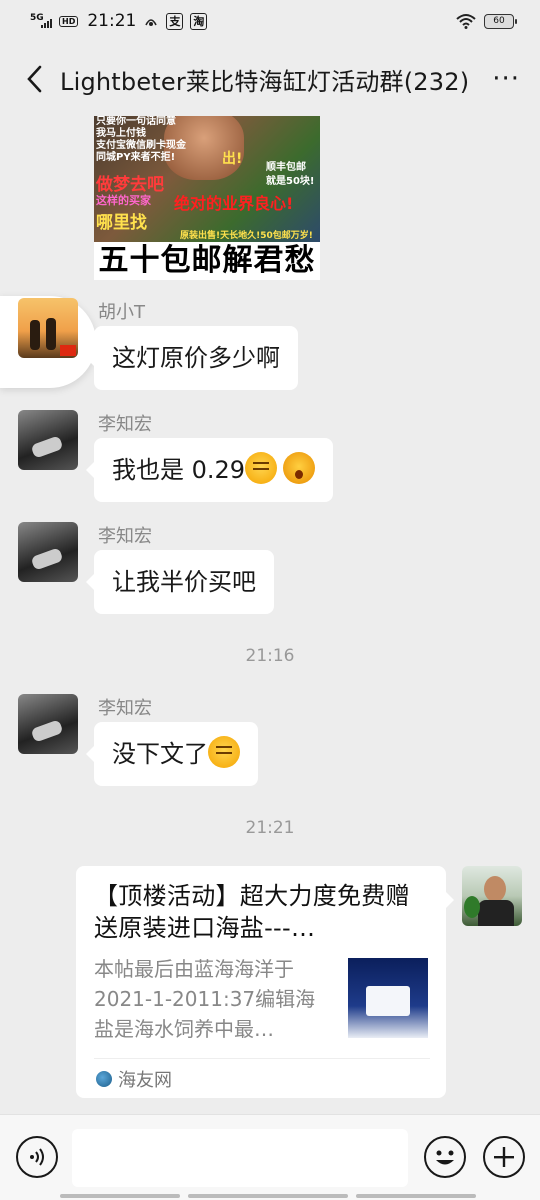 This screenshot has width=540, height=1200. Describe the element at coordinates (265, 81) in the screenshot. I see `chat-title: Lightbeter莱比特海缸灯活动群(232)` at that location.